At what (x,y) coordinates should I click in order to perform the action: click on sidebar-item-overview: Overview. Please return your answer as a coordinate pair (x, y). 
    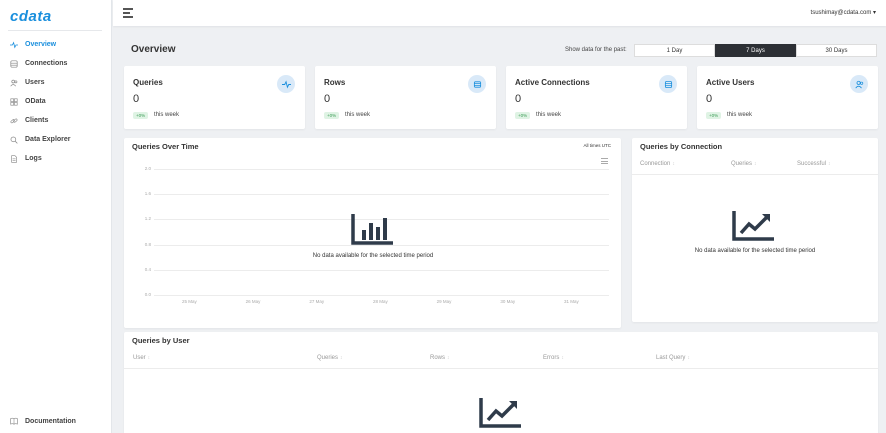
    Looking at the image, I should click on (56, 44).